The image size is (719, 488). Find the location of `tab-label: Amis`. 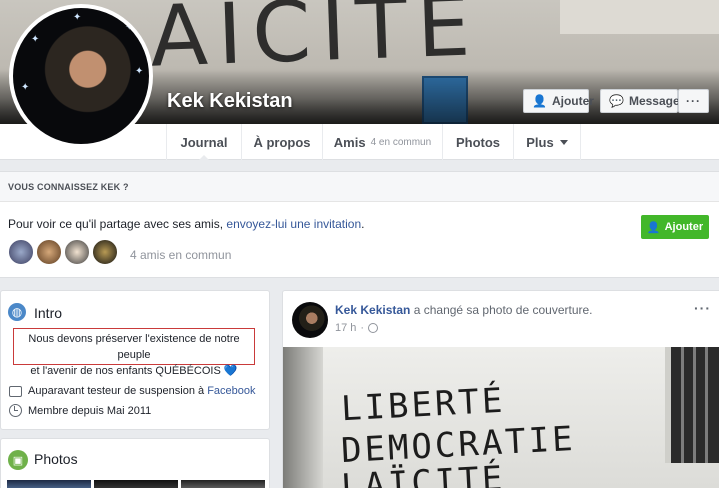

tab-label: Amis is located at coordinates (349, 142).